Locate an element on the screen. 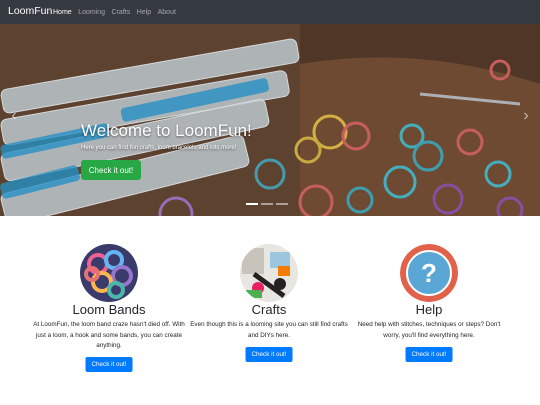  nav-home: Home is located at coordinates (62, 12).